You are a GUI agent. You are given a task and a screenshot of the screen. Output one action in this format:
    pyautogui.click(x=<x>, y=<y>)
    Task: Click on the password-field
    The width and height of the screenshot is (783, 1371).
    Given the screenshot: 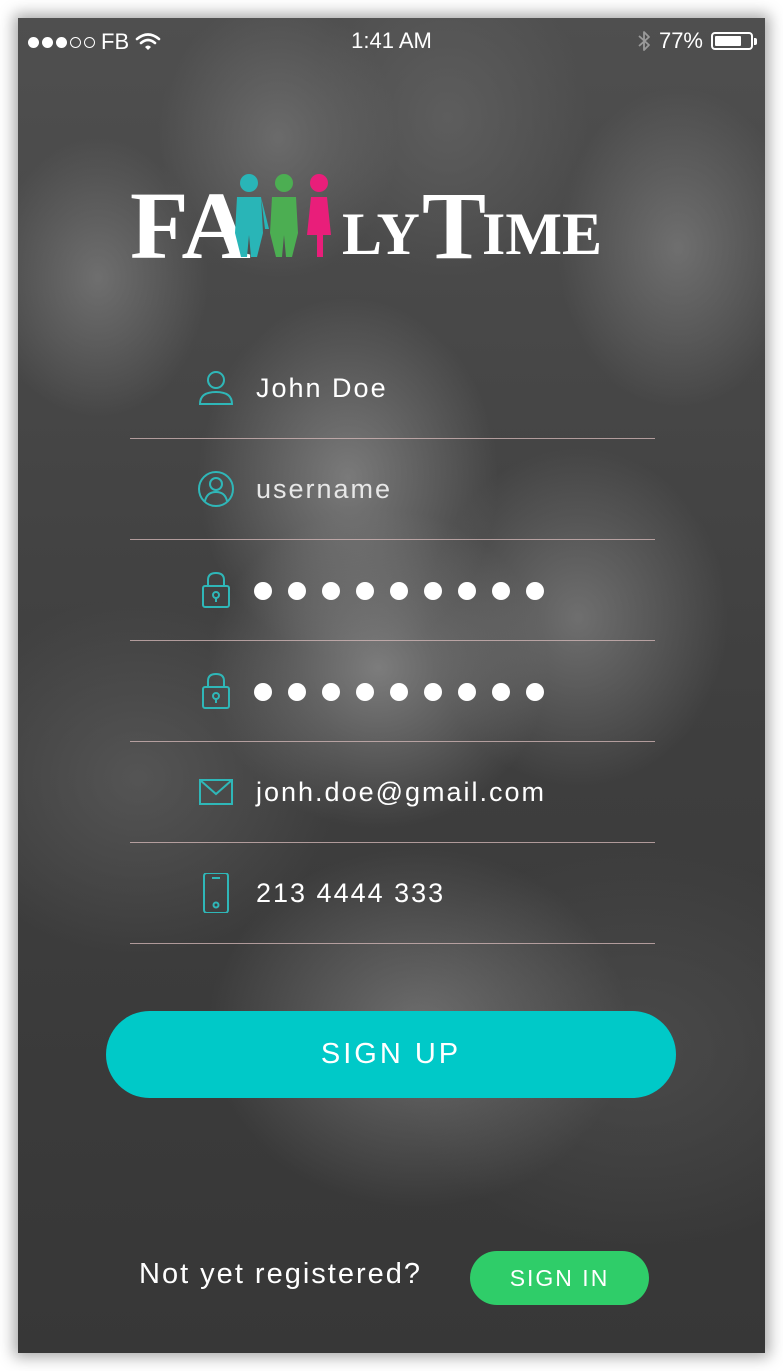 What is the action you would take?
    pyautogui.click(x=392, y=590)
    